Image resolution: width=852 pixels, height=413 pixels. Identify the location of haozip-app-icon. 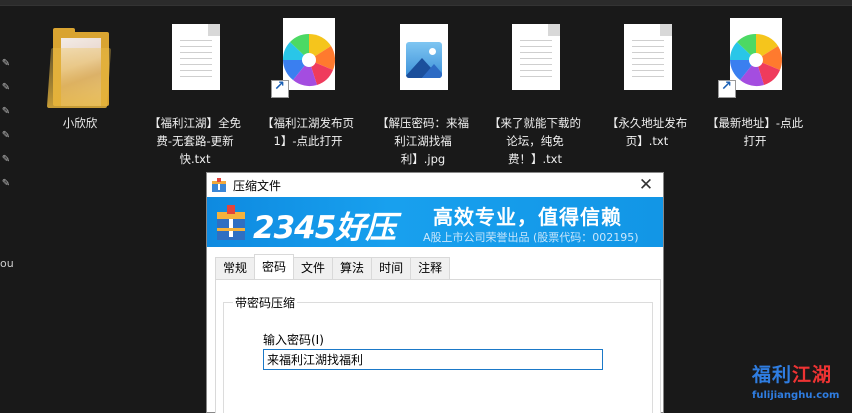
(219, 185).